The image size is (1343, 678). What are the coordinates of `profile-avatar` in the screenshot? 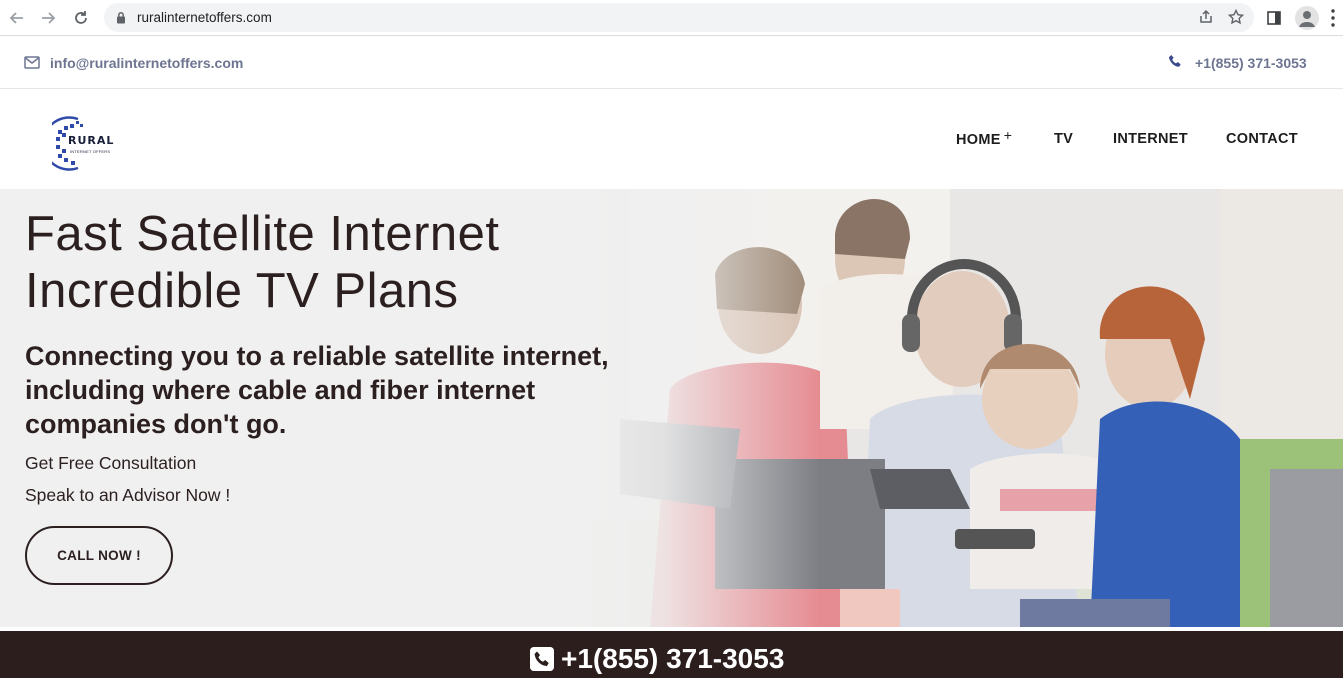 It's located at (1307, 18).